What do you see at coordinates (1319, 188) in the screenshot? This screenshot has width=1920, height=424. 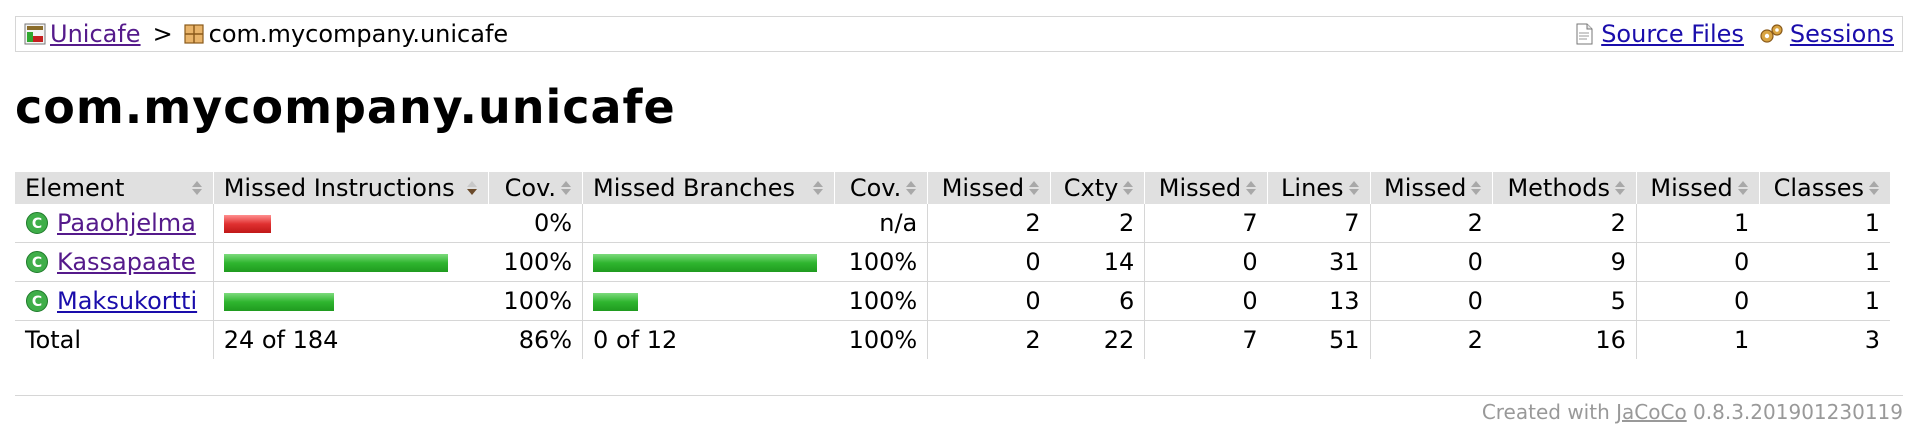 I see `header-lines: Lines` at bounding box center [1319, 188].